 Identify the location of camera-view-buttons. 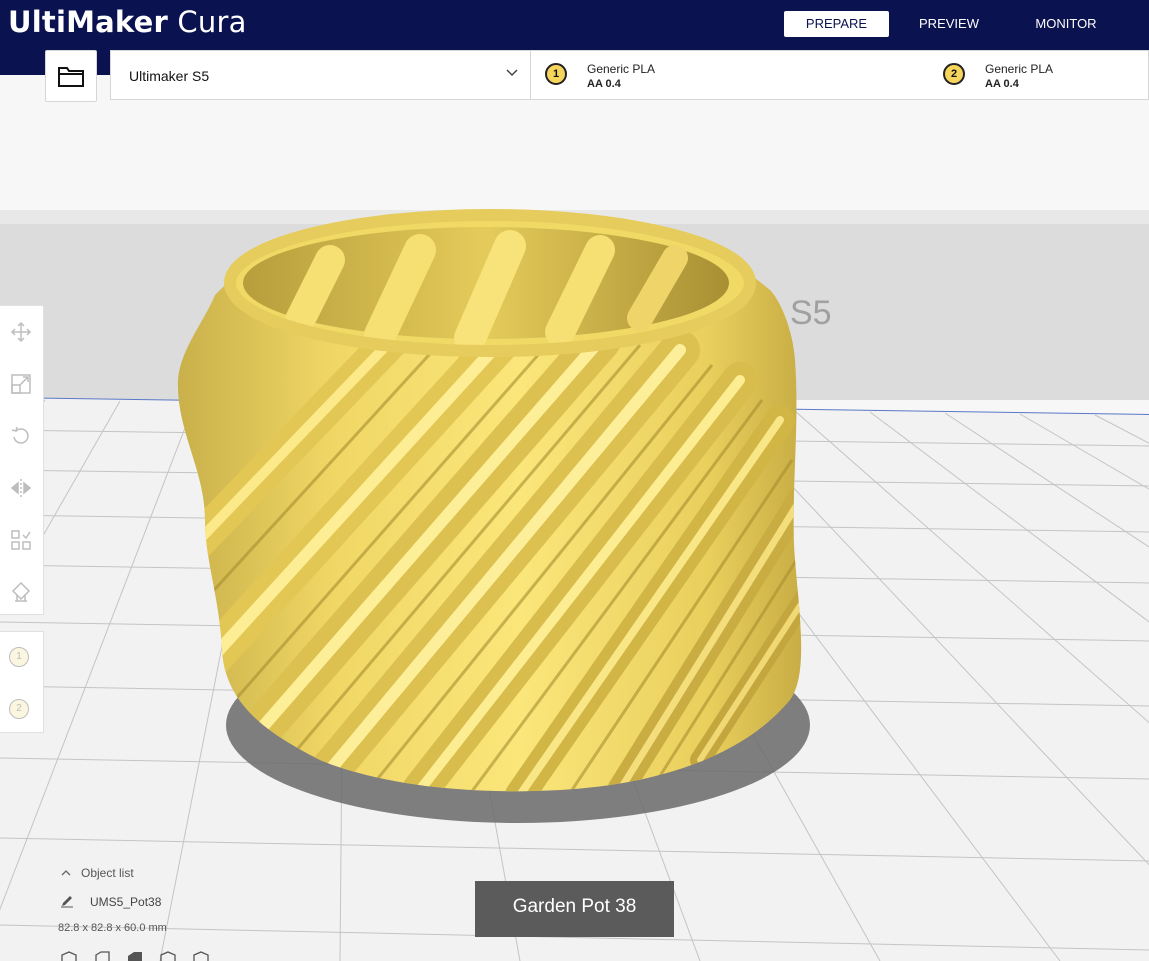
(140, 956).